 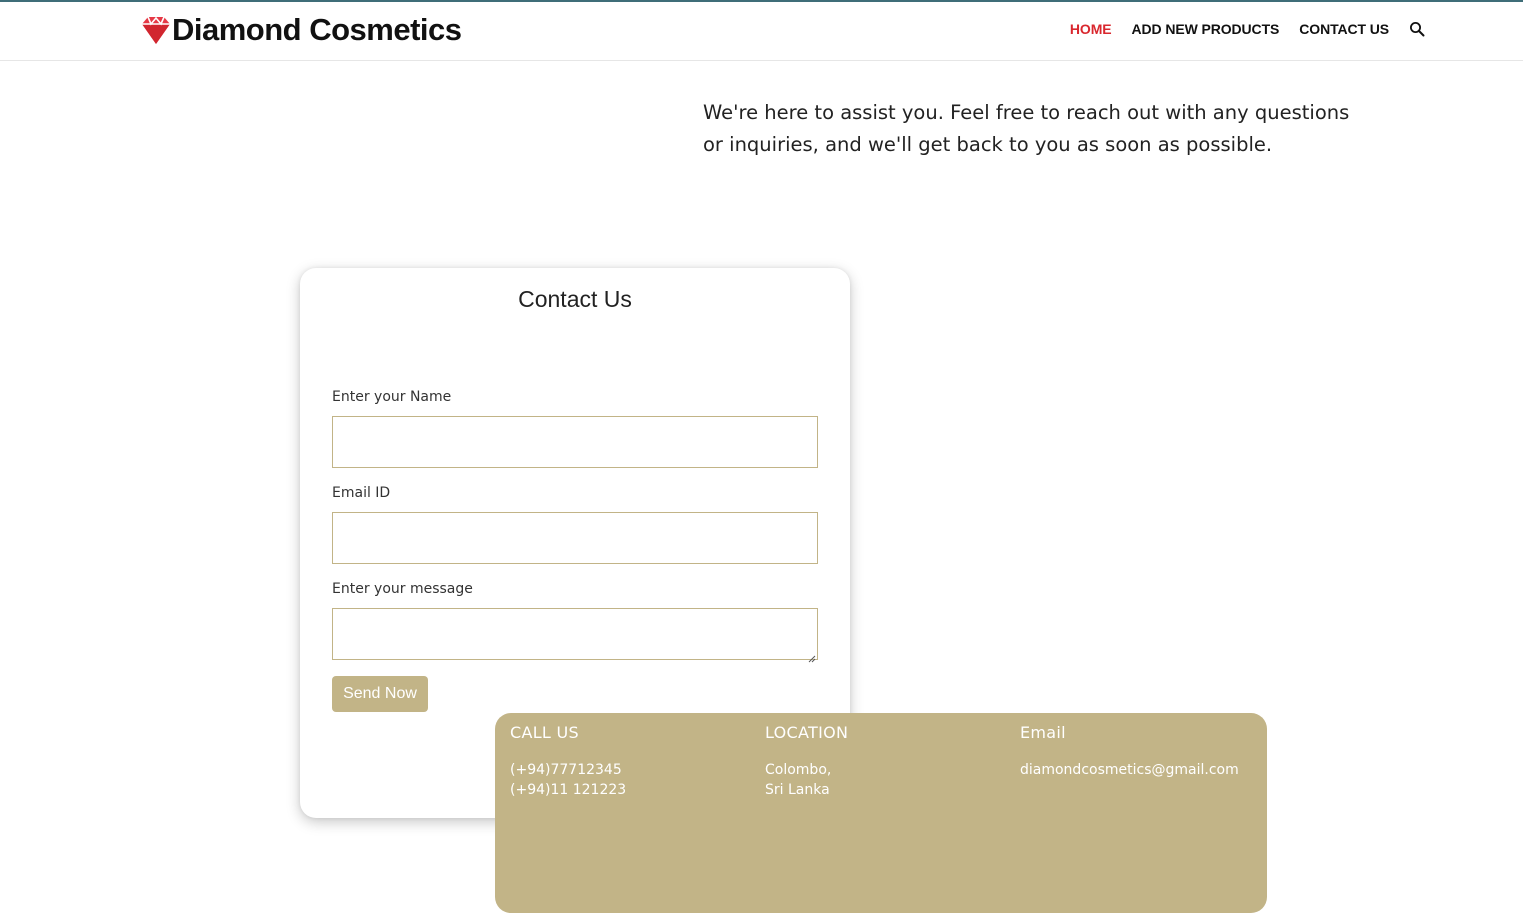 I want to click on name-label: Enter your Name, so click(x=392, y=397).